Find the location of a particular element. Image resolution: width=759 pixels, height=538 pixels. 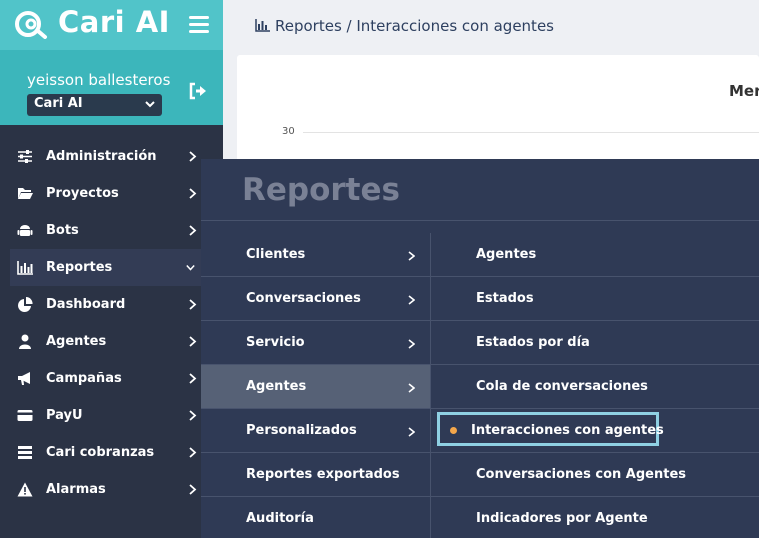

divider is located at coordinates (480, 220).